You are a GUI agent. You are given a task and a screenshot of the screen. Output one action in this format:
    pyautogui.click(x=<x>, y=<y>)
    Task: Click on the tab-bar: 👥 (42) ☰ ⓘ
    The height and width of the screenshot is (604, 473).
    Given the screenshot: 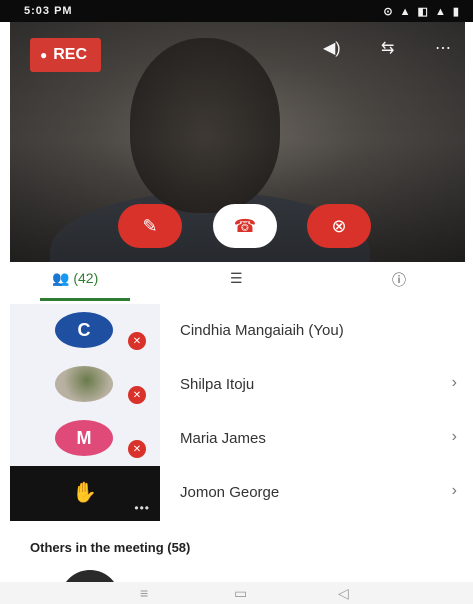 What is the action you would take?
    pyautogui.click(x=236, y=282)
    